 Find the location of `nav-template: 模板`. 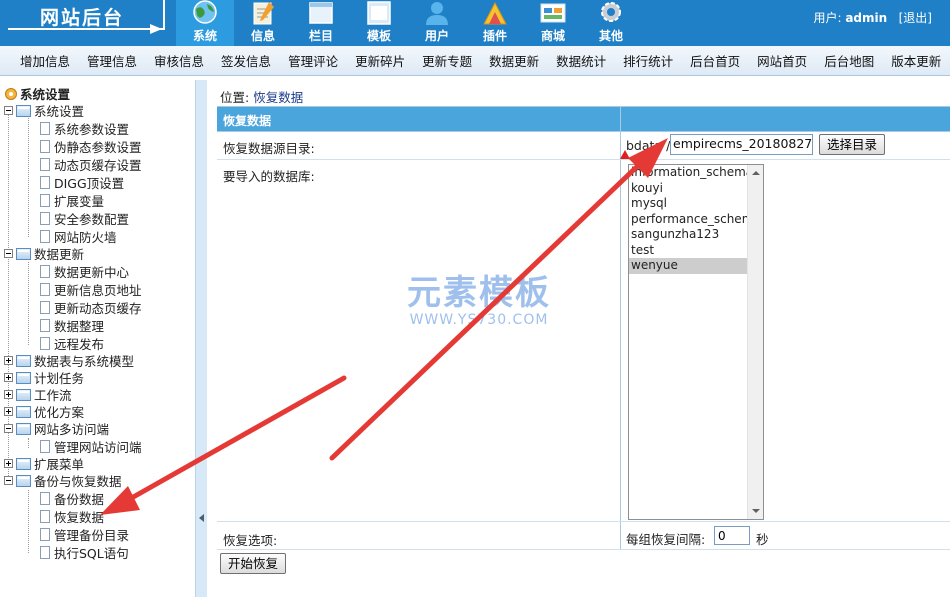

nav-template: 模板 is located at coordinates (379, 23).